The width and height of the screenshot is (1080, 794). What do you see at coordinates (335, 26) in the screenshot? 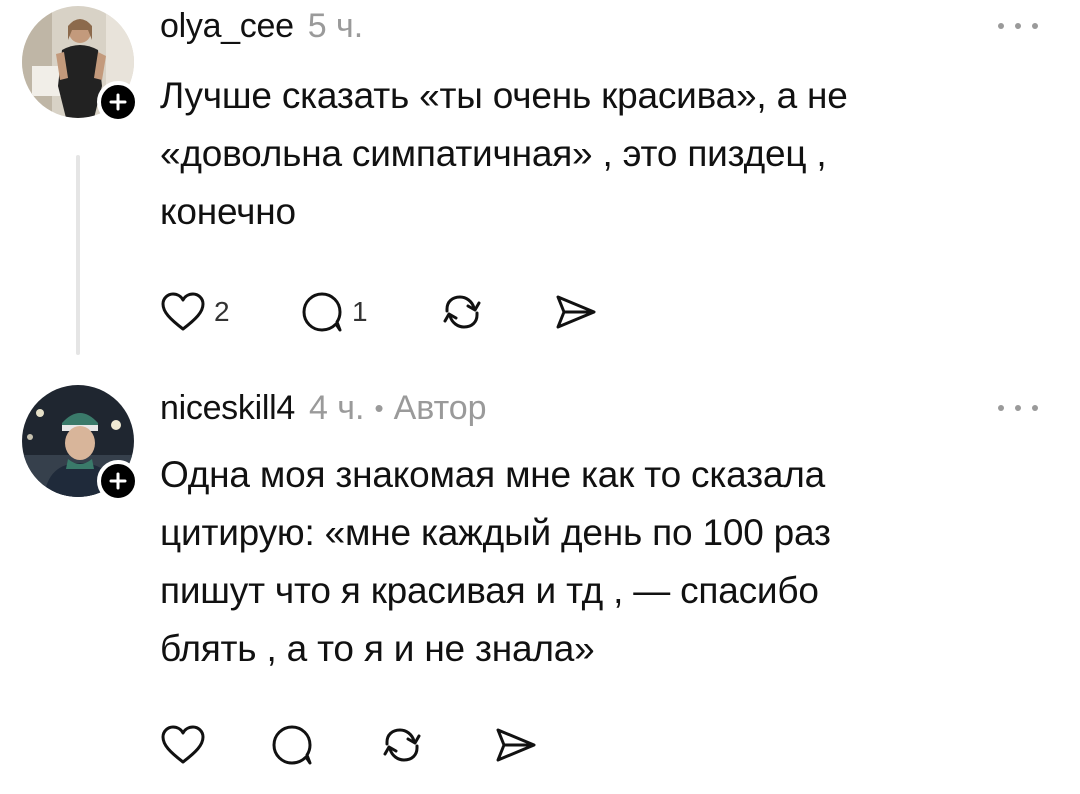
I see `timestamp: 5 ч.` at bounding box center [335, 26].